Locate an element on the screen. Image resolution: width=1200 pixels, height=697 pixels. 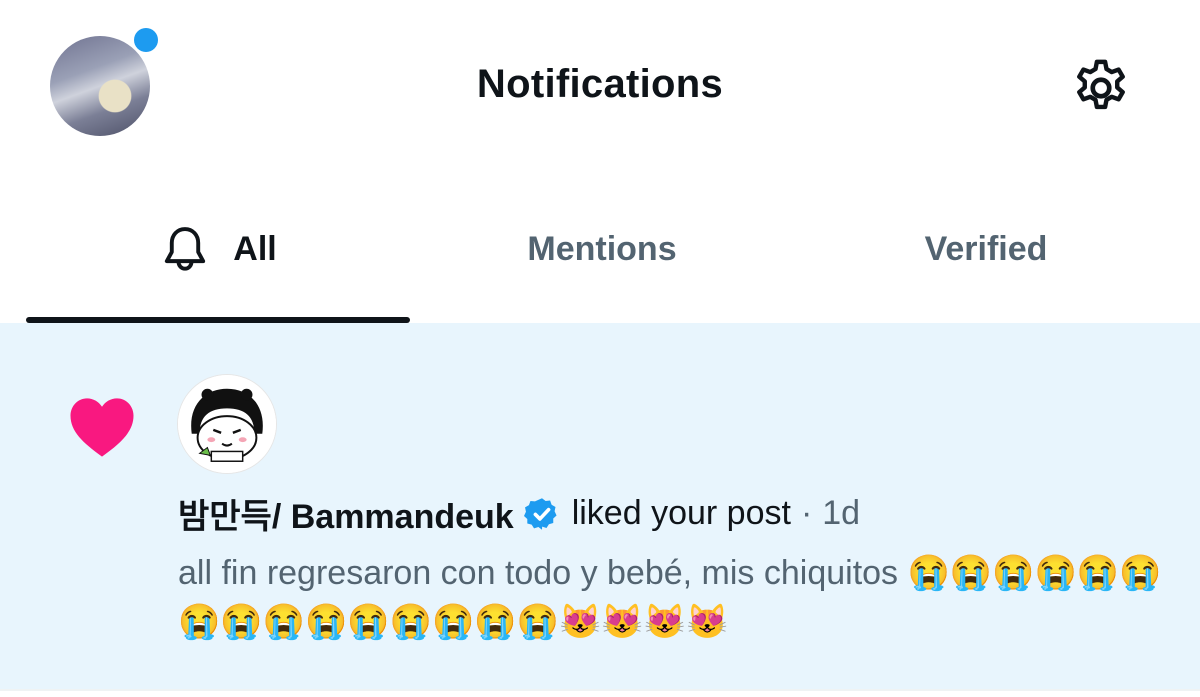
tab-verified: Verified is located at coordinates (986, 249).